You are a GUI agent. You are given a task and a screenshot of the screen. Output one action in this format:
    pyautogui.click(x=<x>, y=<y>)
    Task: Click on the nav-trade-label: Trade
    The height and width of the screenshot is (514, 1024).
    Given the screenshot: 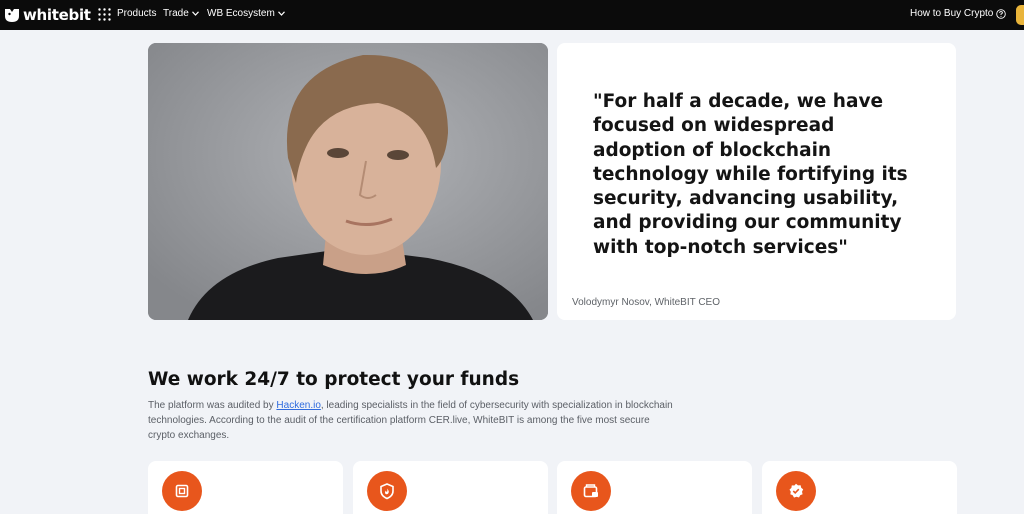 What is the action you would take?
    pyautogui.click(x=176, y=13)
    